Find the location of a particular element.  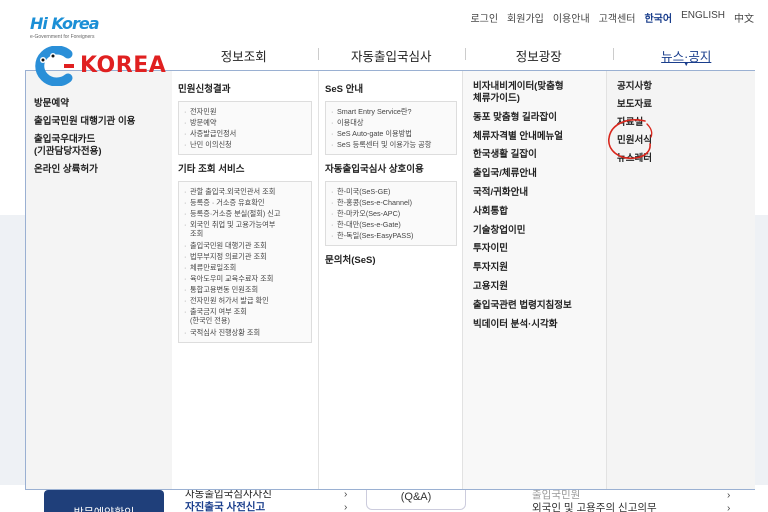

submenu-link: 등록증 · 거소증 유효확인 is located at coordinates (245, 202).